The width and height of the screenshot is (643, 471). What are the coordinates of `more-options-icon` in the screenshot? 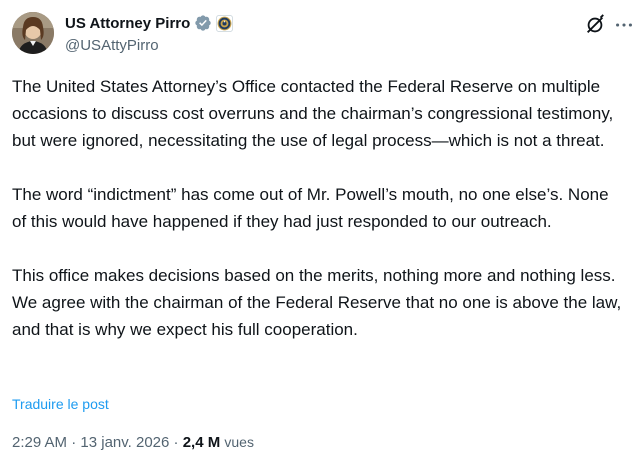 It's located at (624, 25).